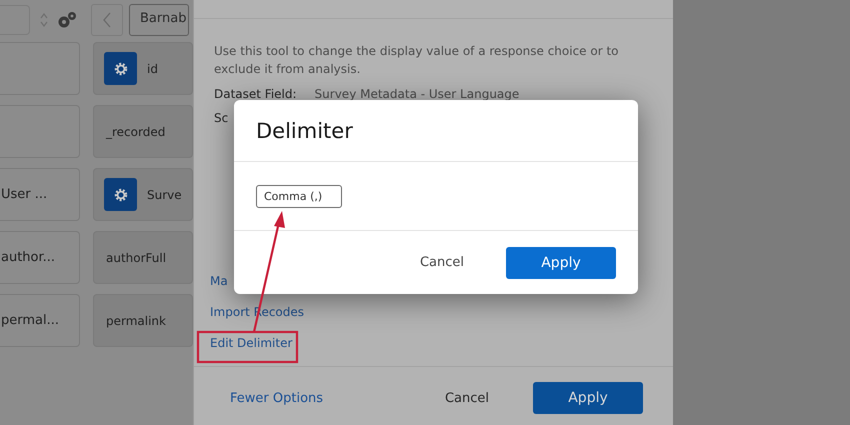 Image resolution: width=850 pixels, height=425 pixels. Describe the element at coordinates (299, 196) in the screenshot. I see `delimiter-field: Comma (,)` at that location.